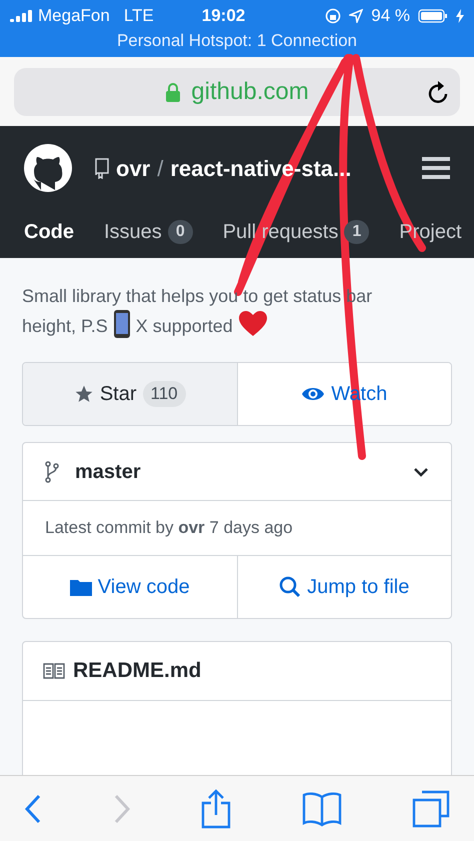 This screenshot has width=474, height=841. I want to click on folder-icon, so click(81, 587).